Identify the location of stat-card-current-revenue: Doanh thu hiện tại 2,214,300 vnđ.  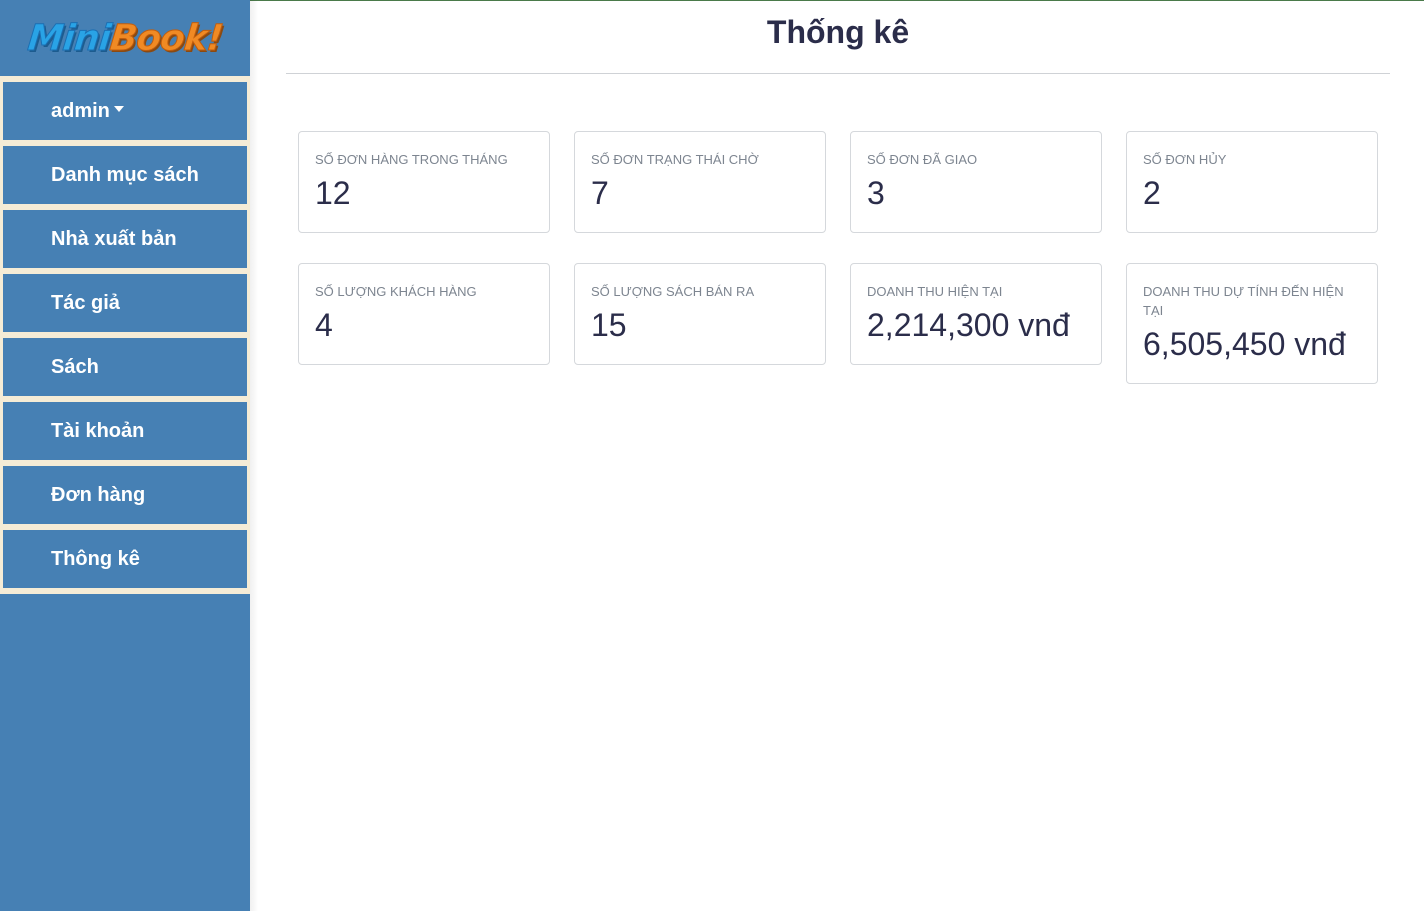
(976, 314).